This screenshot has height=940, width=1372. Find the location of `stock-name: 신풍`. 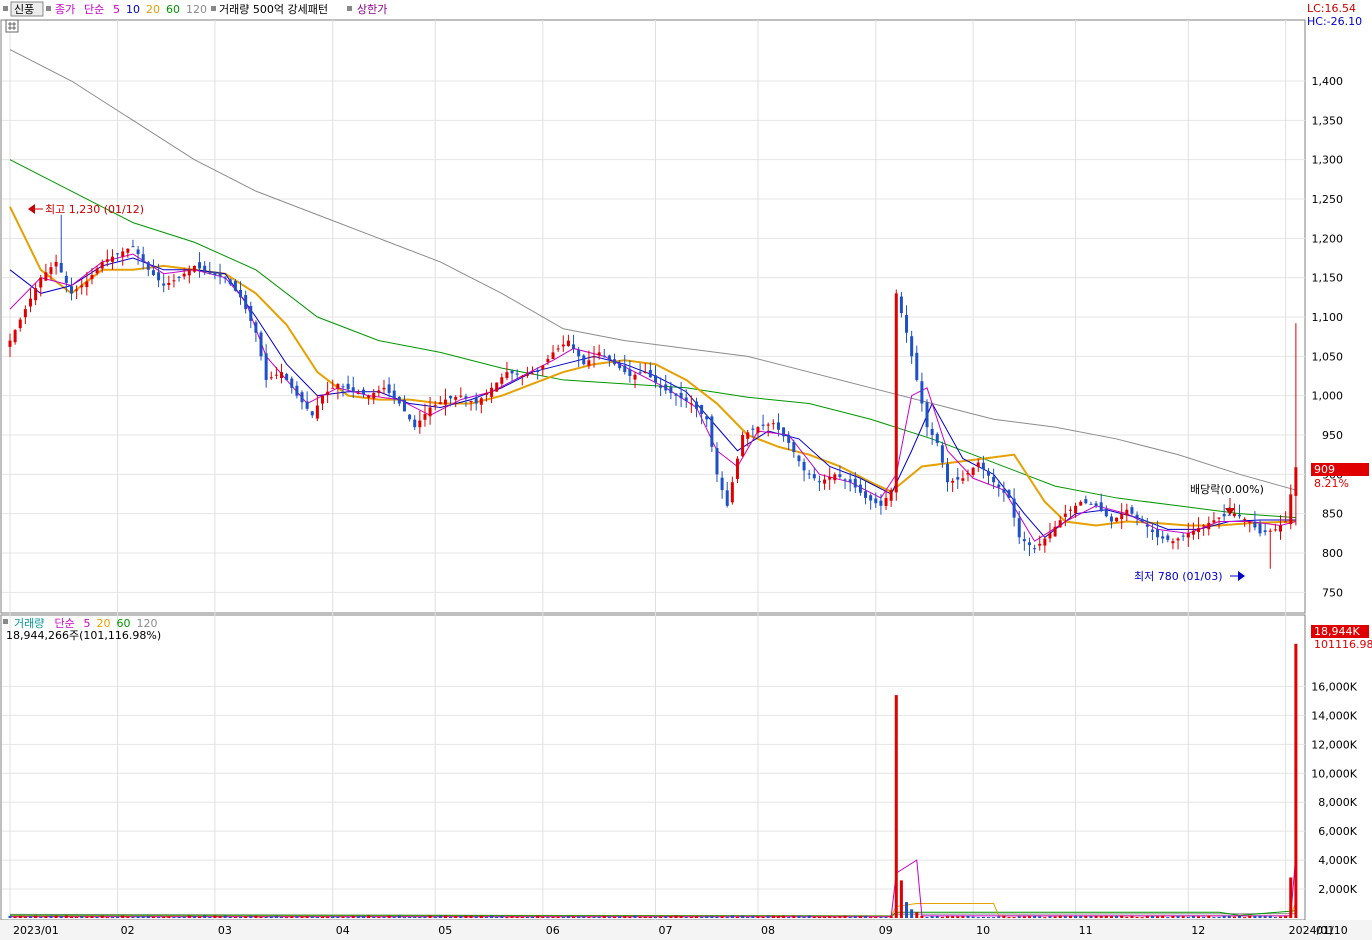

stock-name: 신풍 is located at coordinates (24, 9).